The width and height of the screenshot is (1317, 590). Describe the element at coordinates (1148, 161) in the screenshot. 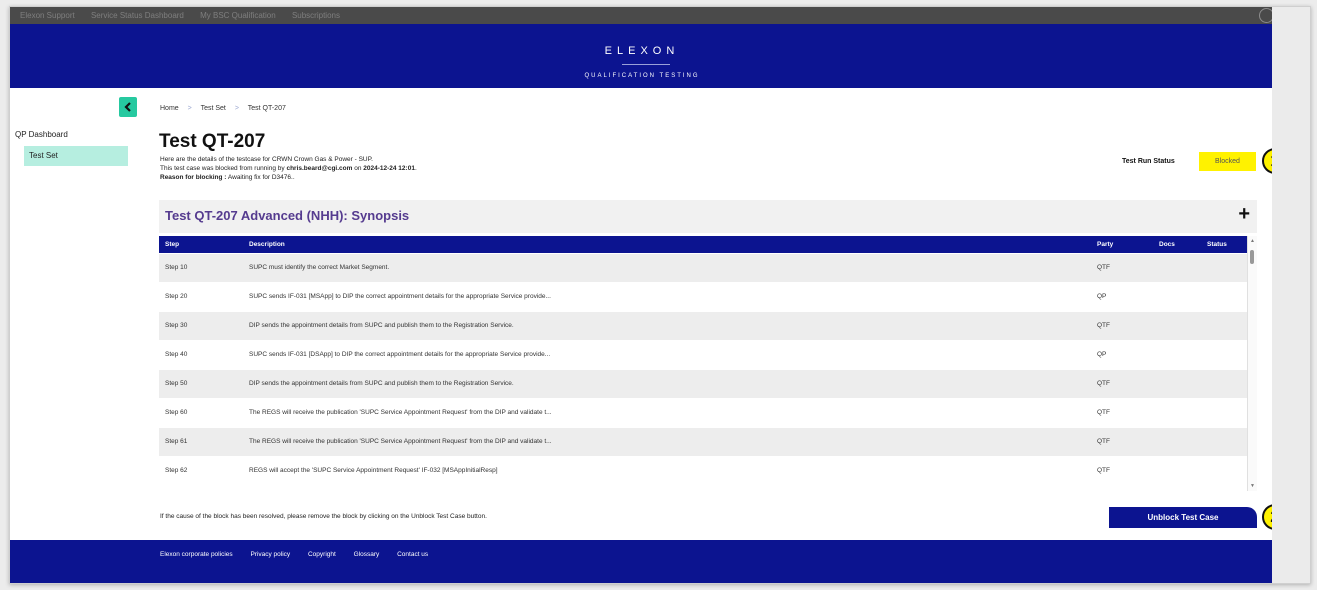

I see `run-status-label: Test Run Status` at that location.